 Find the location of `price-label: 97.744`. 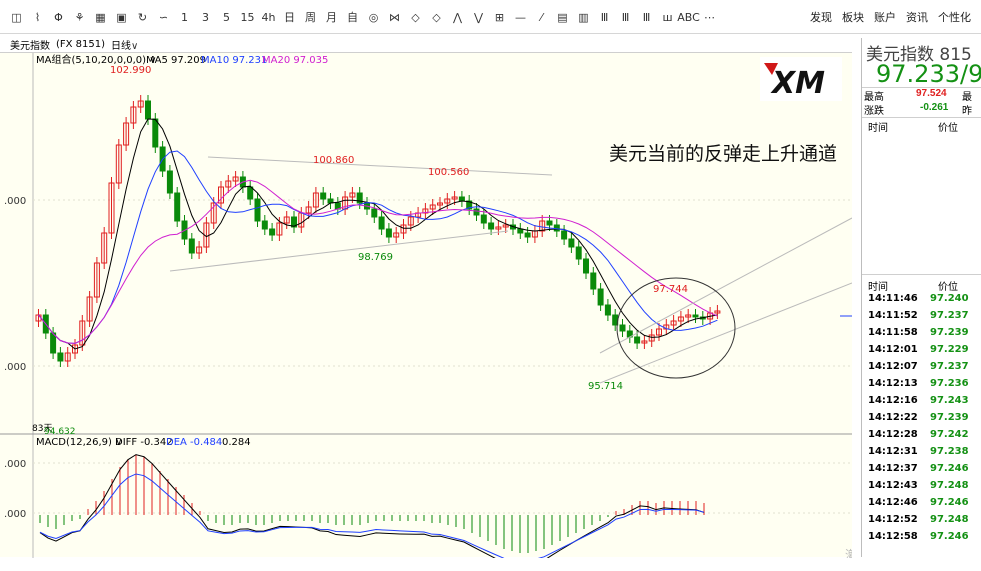

price-label: 97.744 is located at coordinates (670, 289).